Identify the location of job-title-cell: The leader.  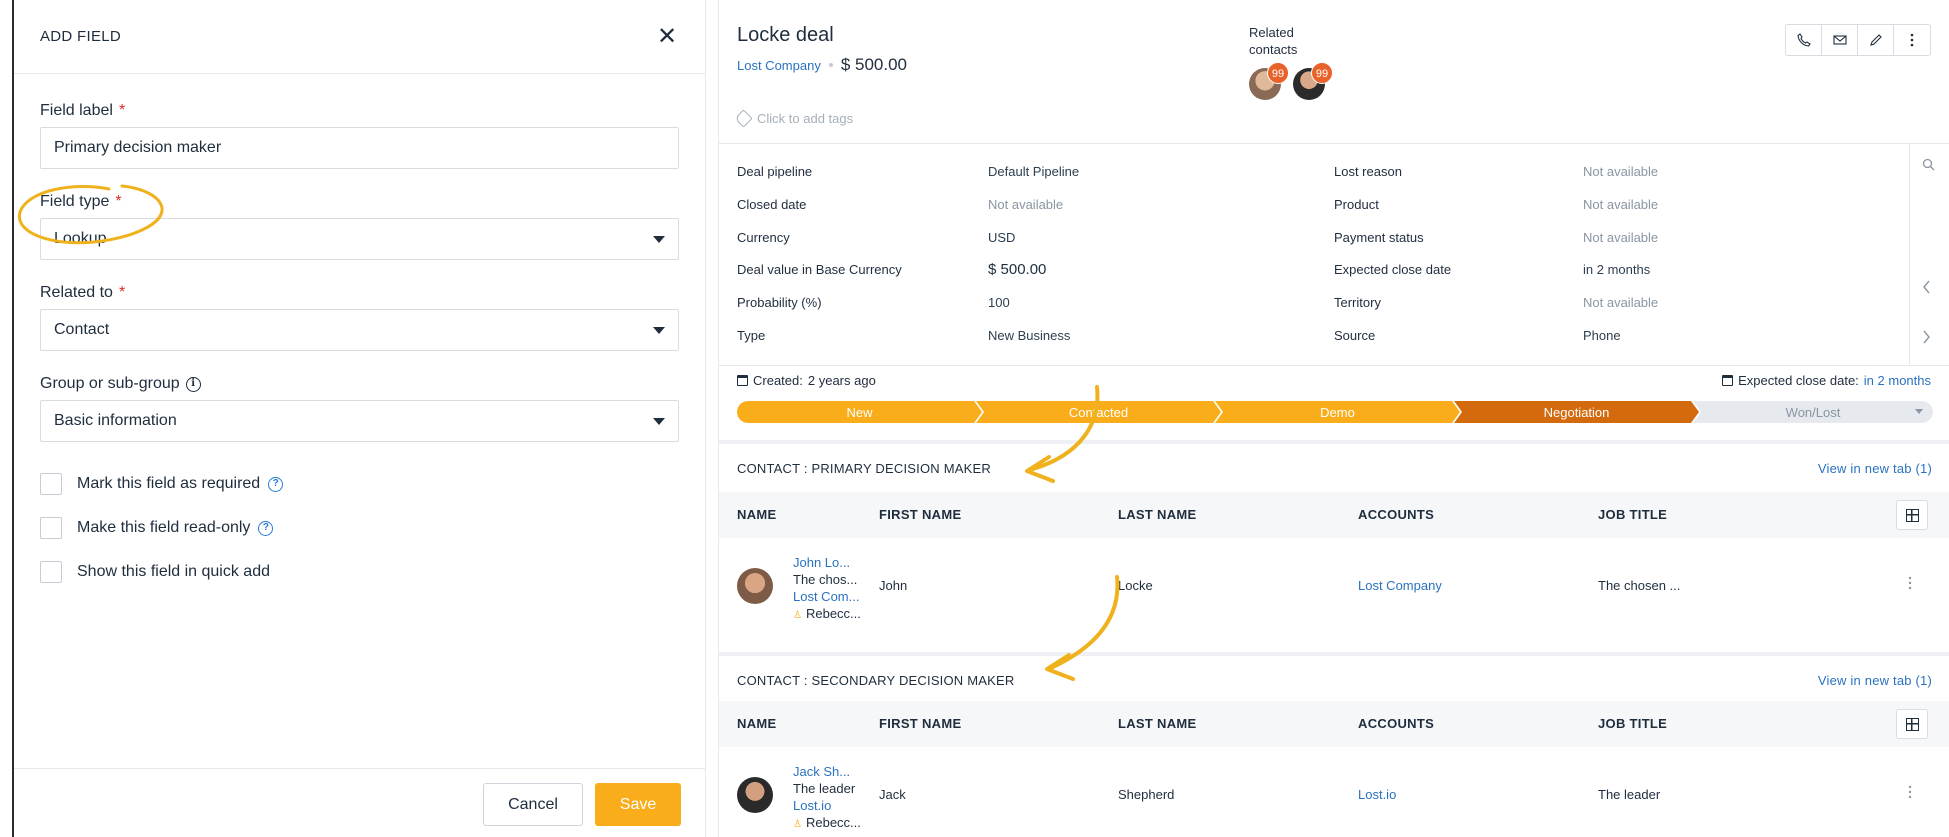
(1629, 794).